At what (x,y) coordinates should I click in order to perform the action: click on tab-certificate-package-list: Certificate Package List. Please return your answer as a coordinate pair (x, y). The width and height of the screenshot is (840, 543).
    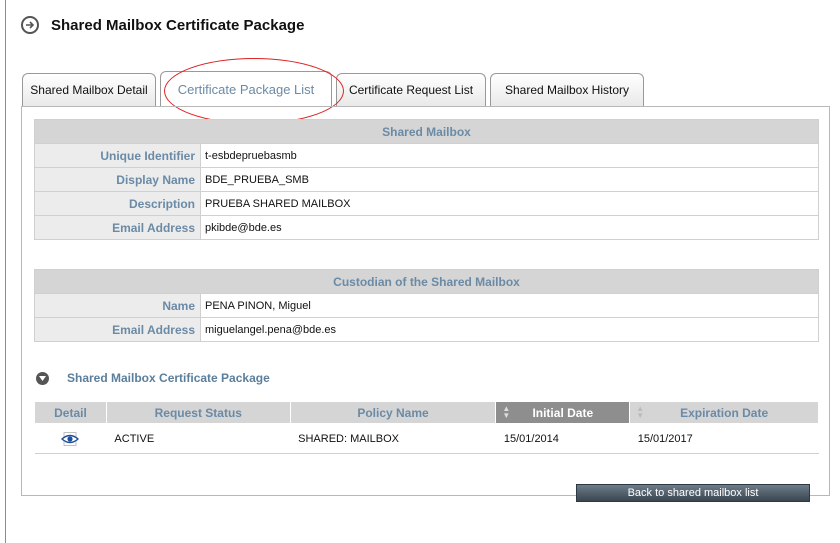
    Looking at the image, I should click on (246, 88).